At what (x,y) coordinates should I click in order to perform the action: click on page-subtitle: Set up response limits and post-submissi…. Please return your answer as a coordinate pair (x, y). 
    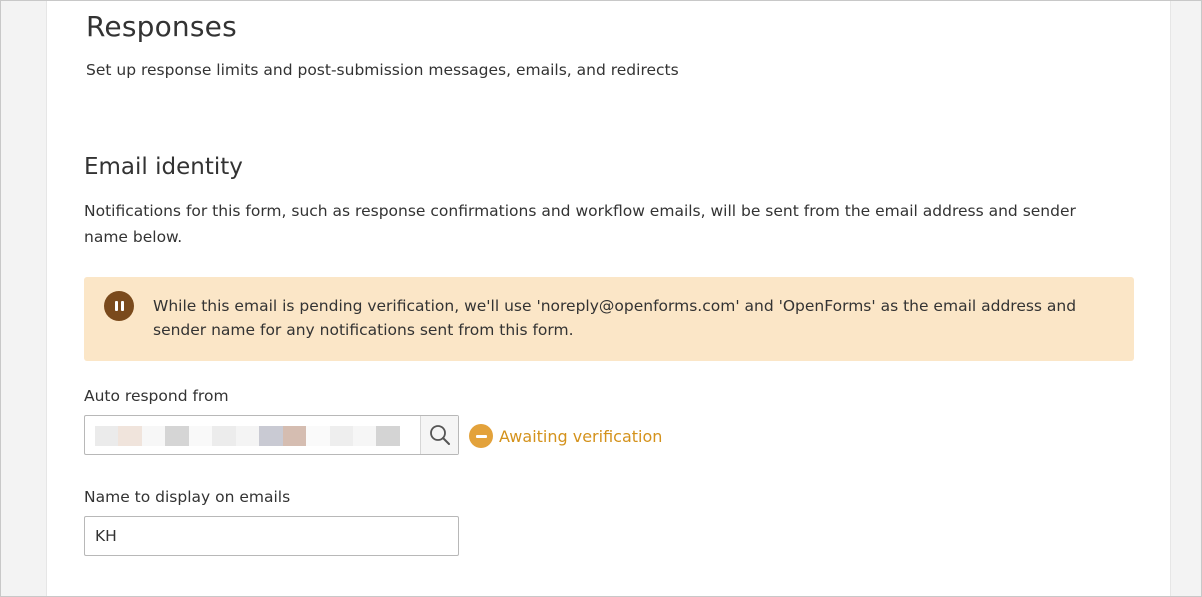
    Looking at the image, I should click on (382, 70).